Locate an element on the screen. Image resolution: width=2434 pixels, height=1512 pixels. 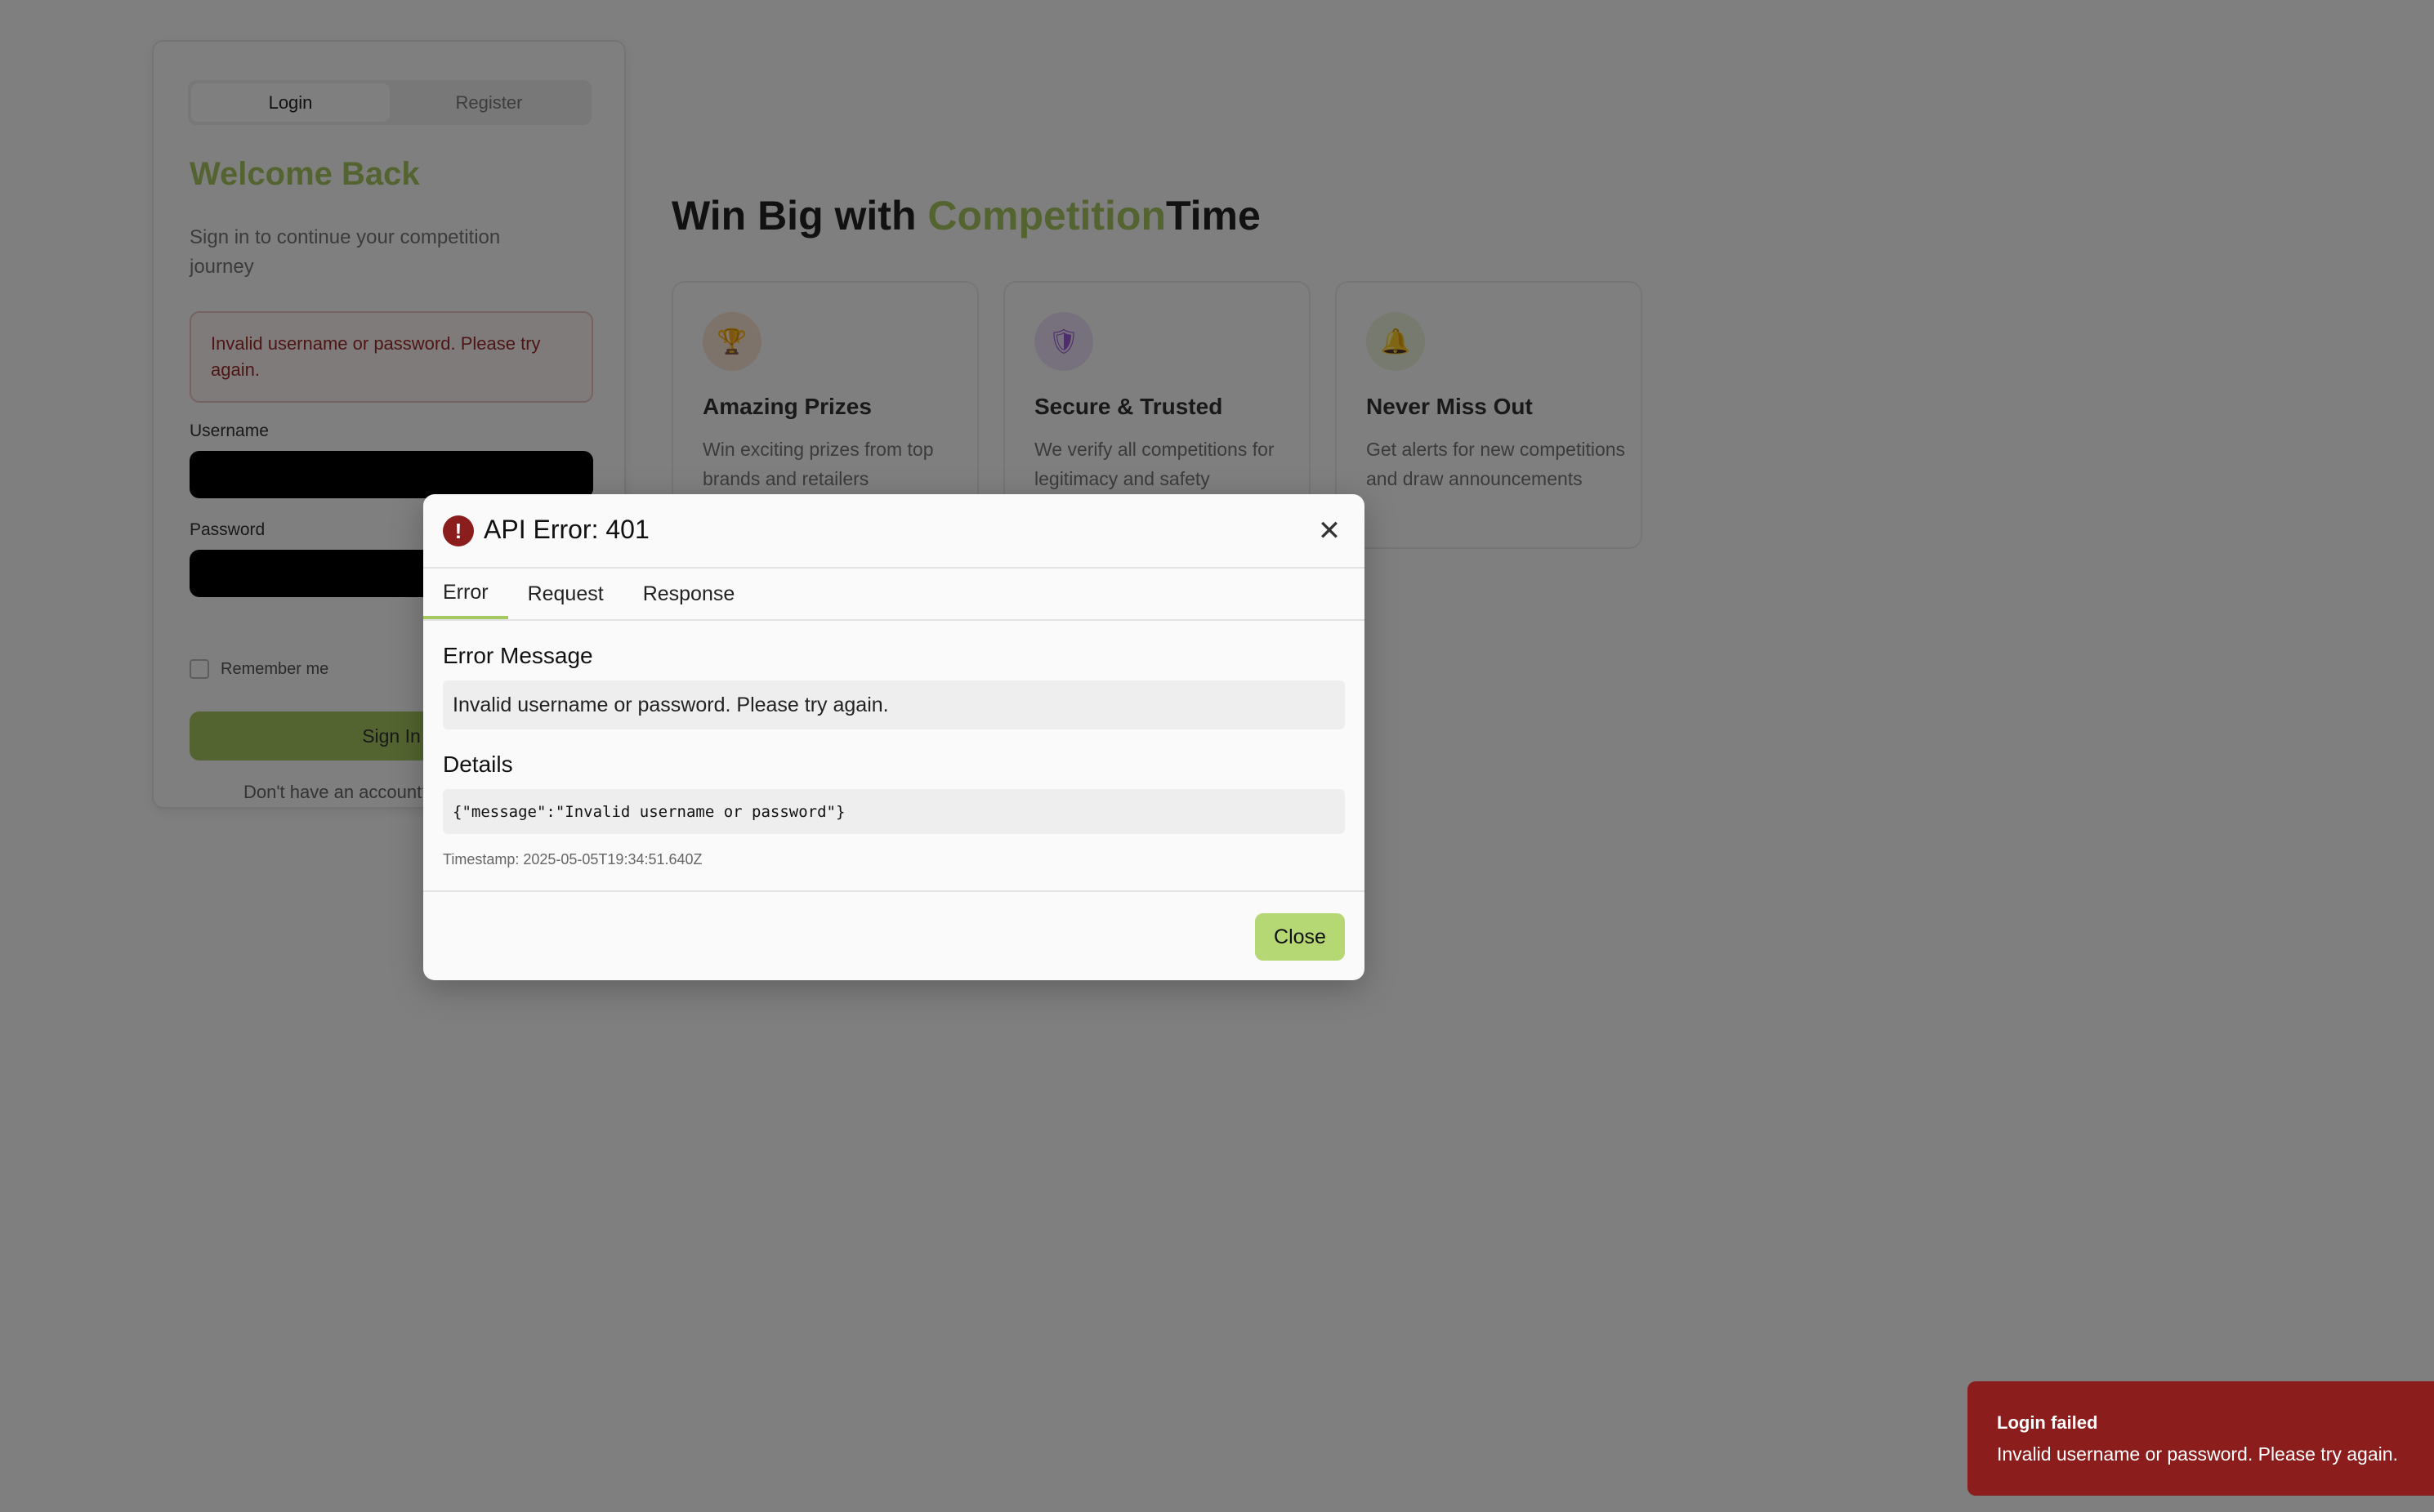
tab-response: Response is located at coordinates (689, 594).